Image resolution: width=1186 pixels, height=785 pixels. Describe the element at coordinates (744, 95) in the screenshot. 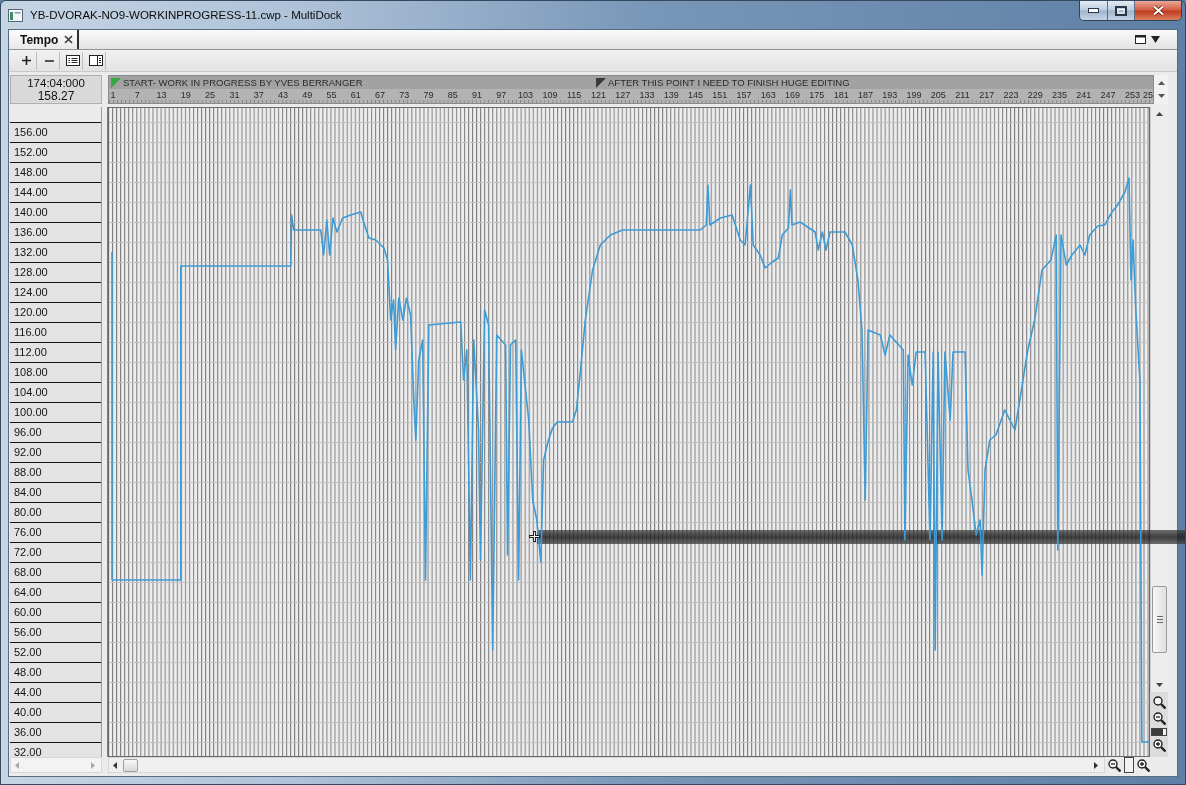

I see `bar-number: 157` at that location.